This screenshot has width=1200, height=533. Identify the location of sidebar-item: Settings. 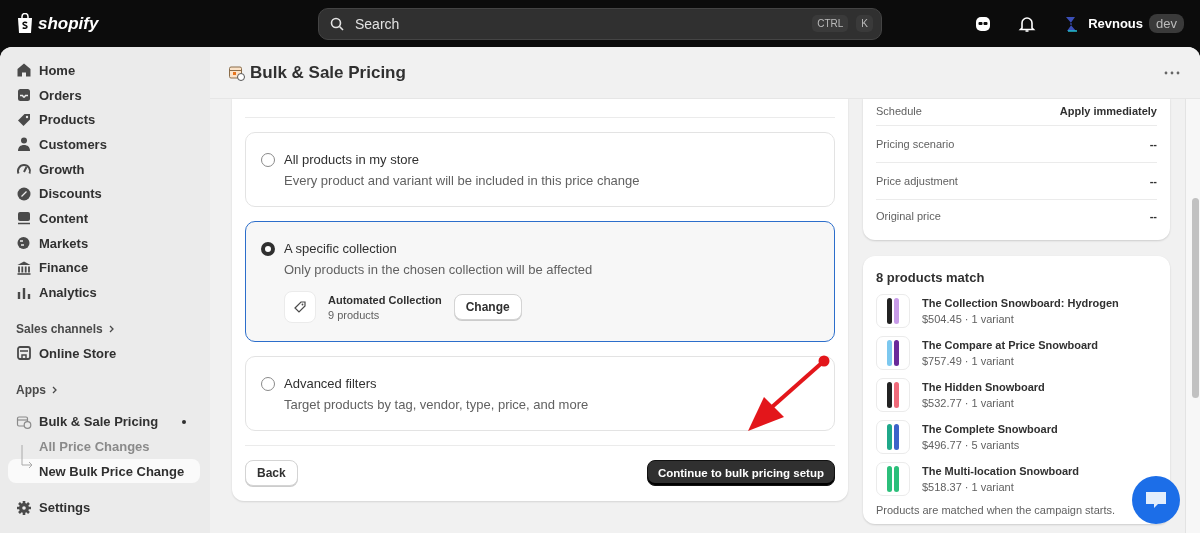
(104, 507).